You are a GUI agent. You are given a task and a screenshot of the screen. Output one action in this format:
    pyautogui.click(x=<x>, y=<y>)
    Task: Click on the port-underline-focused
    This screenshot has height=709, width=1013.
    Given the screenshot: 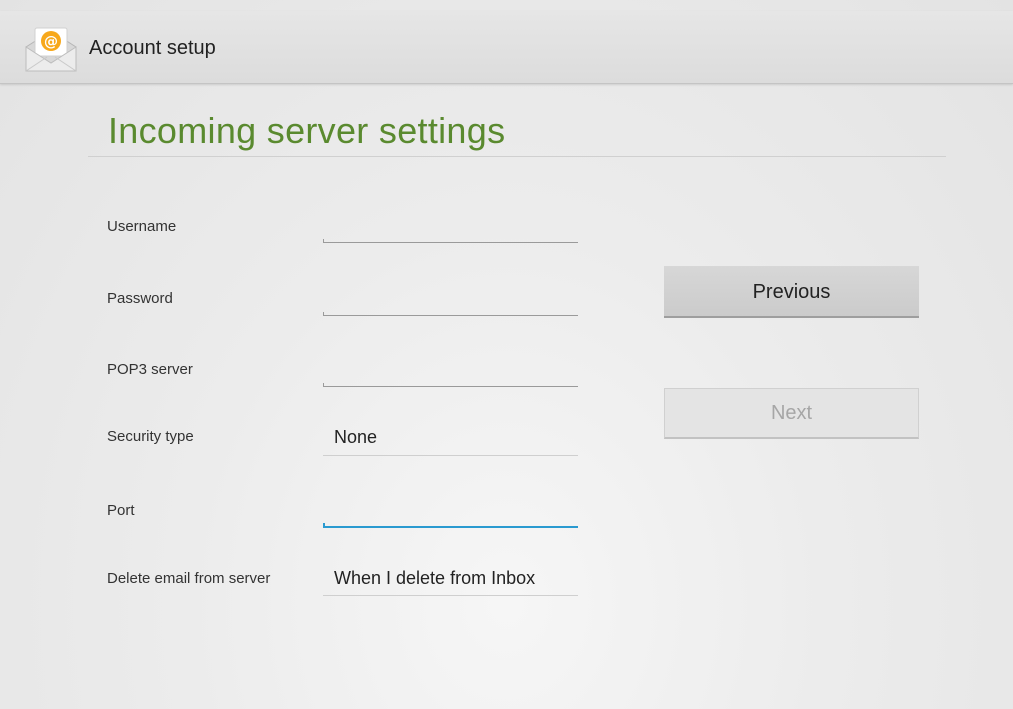 What is the action you would take?
    pyautogui.click(x=450, y=525)
    